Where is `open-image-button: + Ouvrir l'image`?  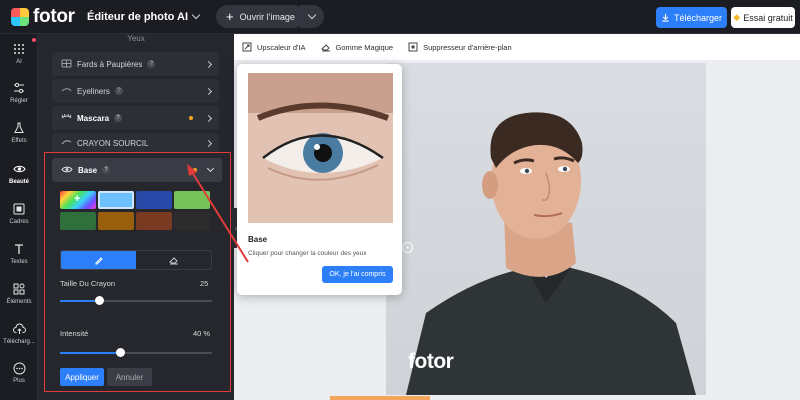 open-image-button: + Ouvrir l'image is located at coordinates (260, 16).